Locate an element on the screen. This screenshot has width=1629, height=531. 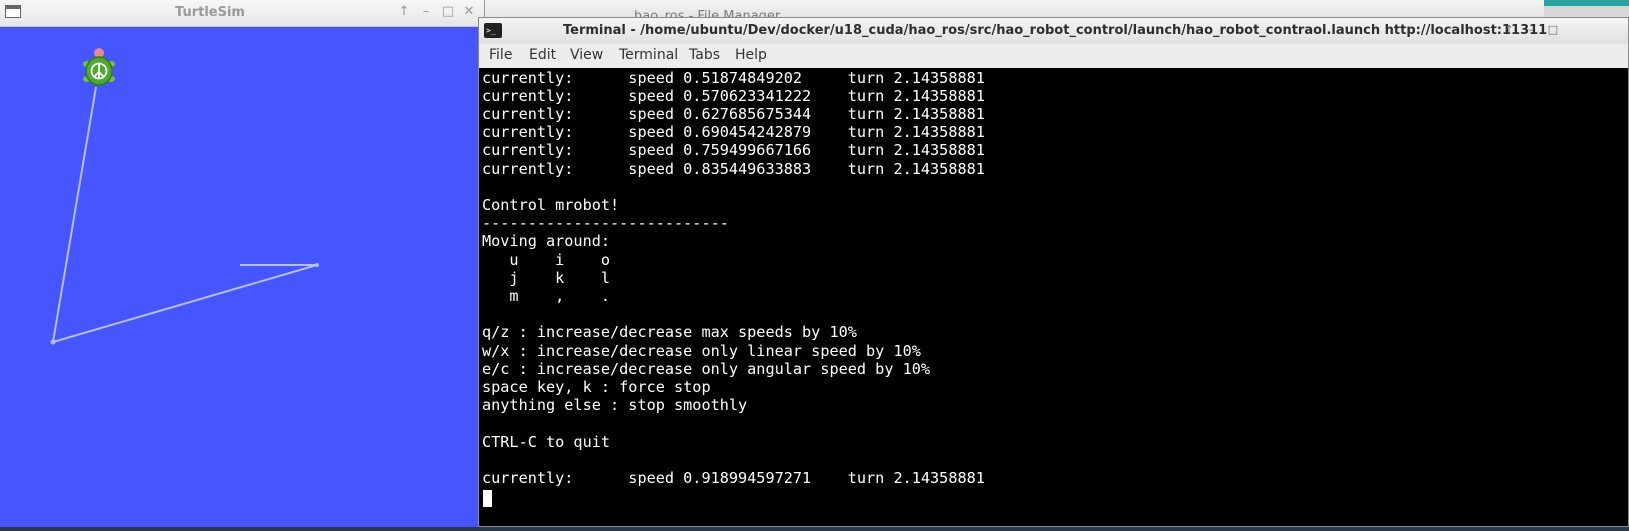
terminal-line: anything else : stop smoothly is located at coordinates (615, 405).